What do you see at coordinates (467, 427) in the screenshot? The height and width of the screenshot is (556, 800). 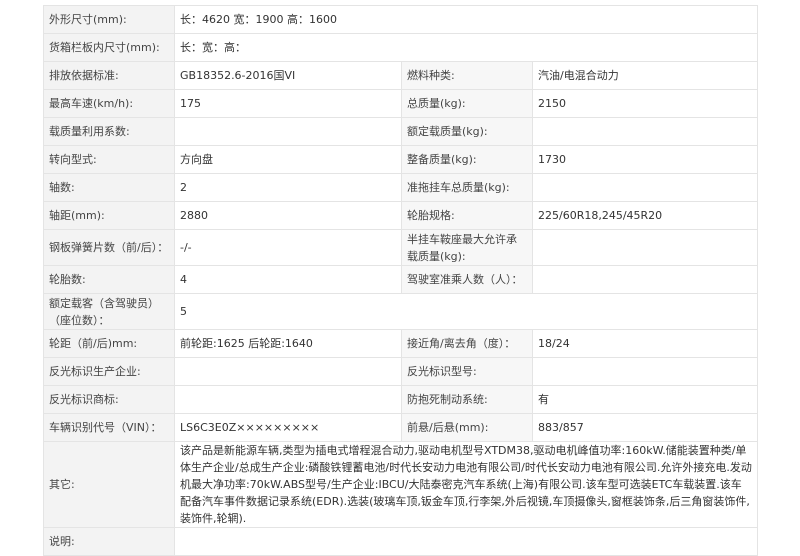 I see `label-overhang: 前悬/后悬(mm):` at bounding box center [467, 427].